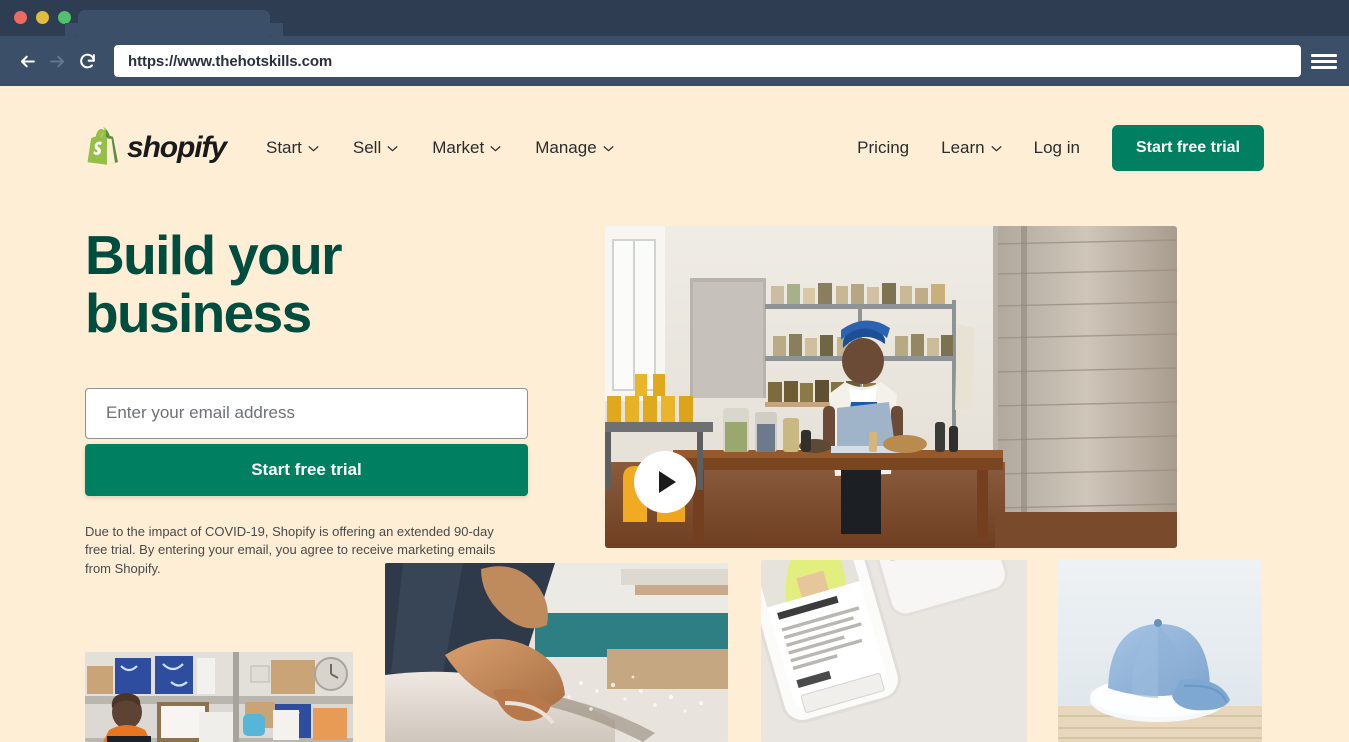 Image resolution: width=1349 pixels, height=742 pixels. I want to click on nav-item-sell: Sell, so click(375, 148).